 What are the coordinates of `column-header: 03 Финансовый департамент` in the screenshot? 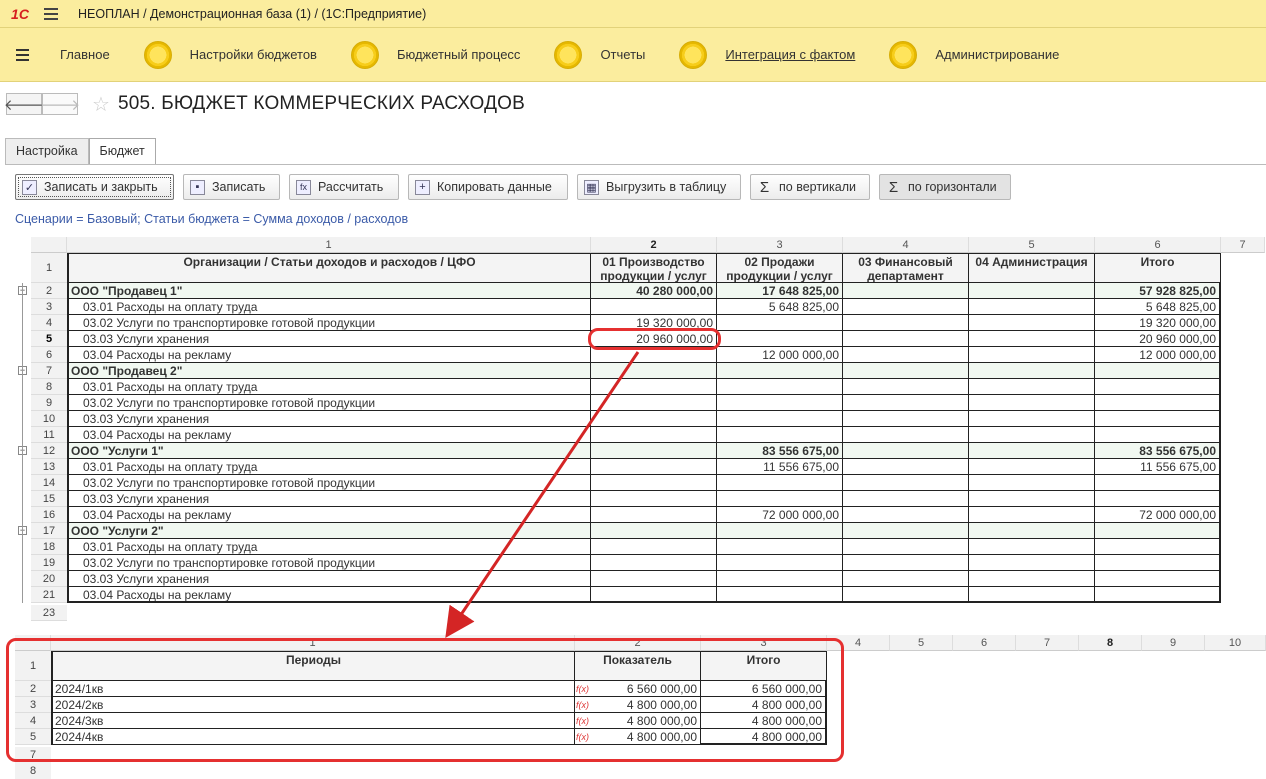 It's located at (906, 268).